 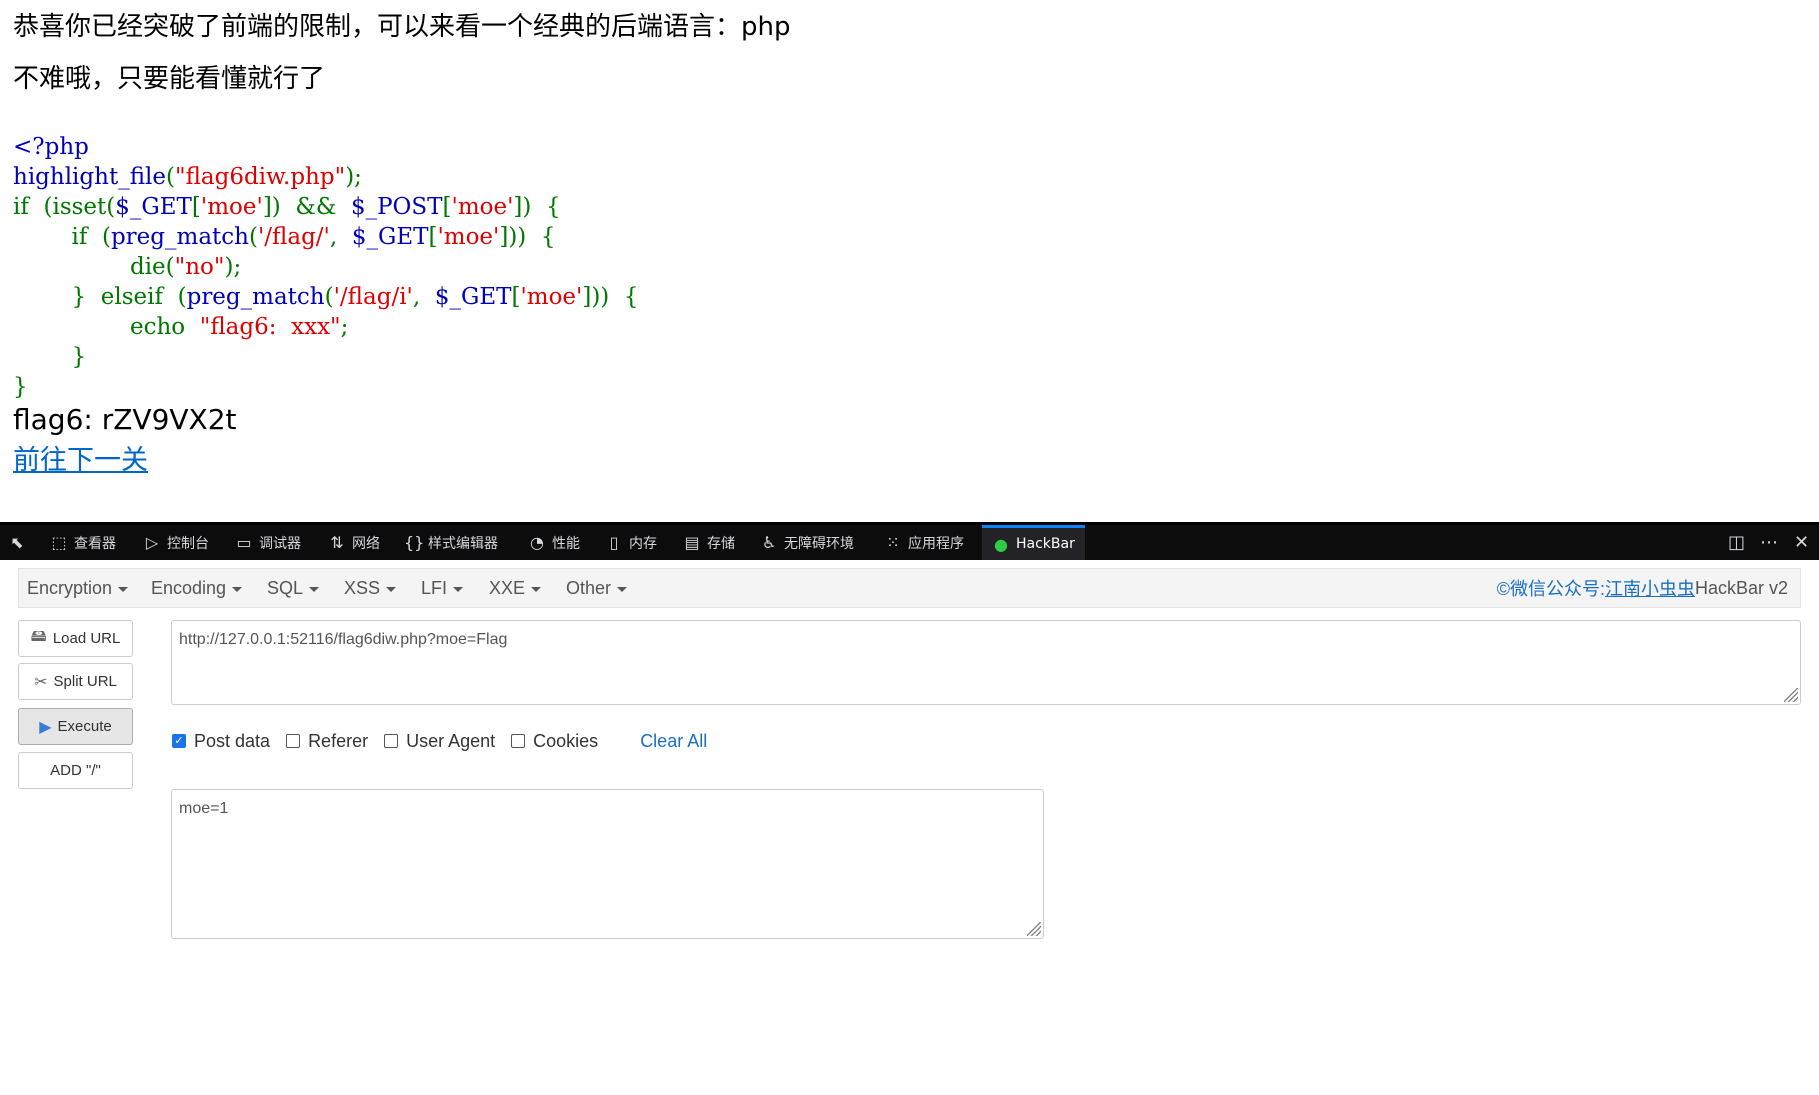 What do you see at coordinates (1001, 544) in the screenshot?
I see `hackbar-icon: ●` at bounding box center [1001, 544].